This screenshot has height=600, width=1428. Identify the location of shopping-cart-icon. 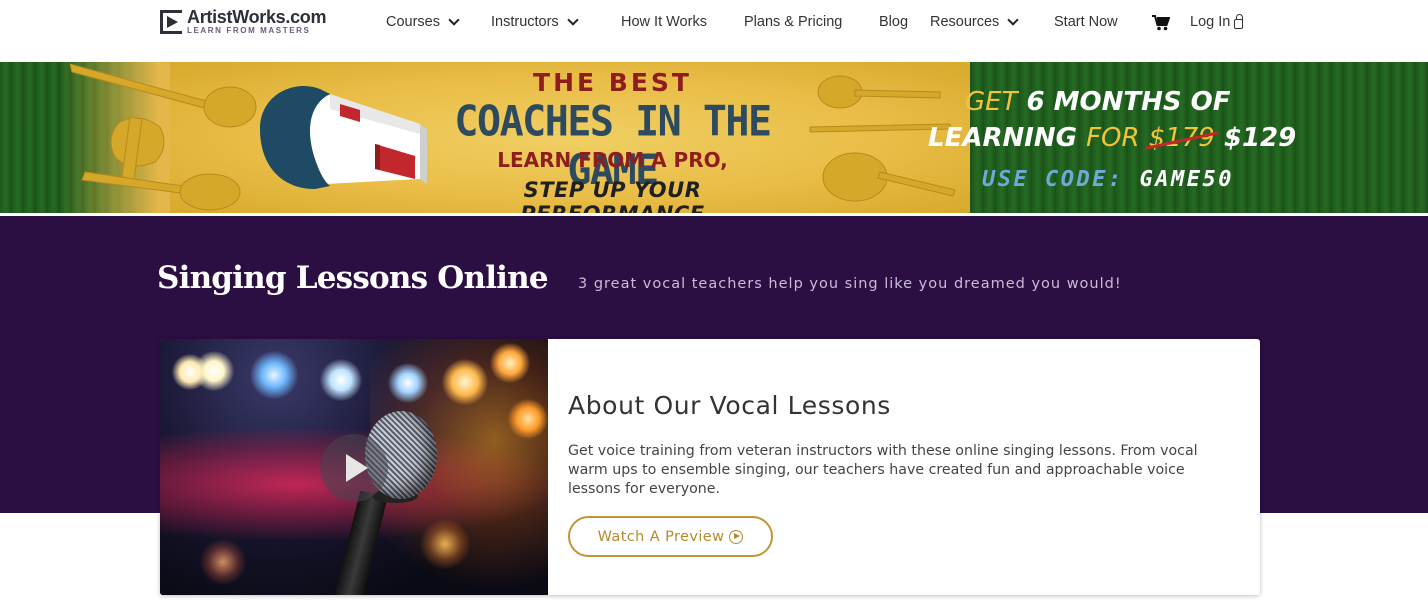
(1161, 23).